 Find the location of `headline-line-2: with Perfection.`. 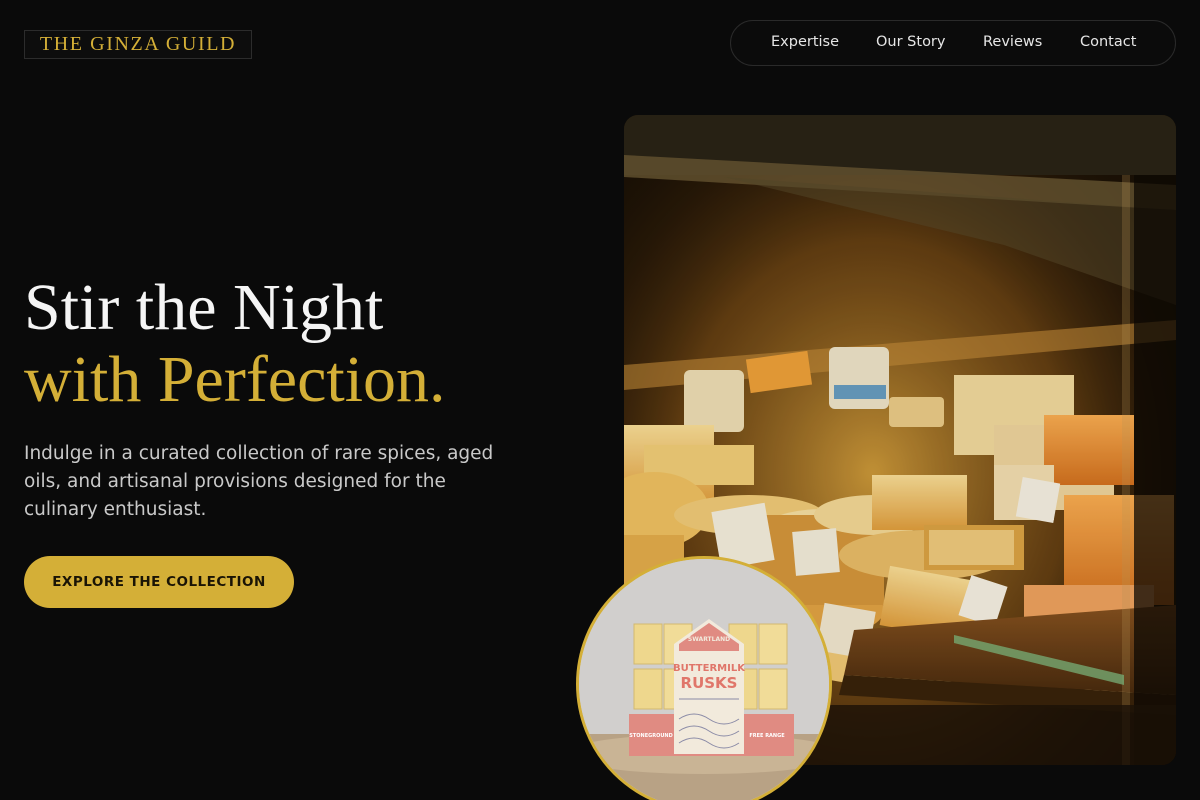

headline-line-2: with Perfection. is located at coordinates (235, 379).